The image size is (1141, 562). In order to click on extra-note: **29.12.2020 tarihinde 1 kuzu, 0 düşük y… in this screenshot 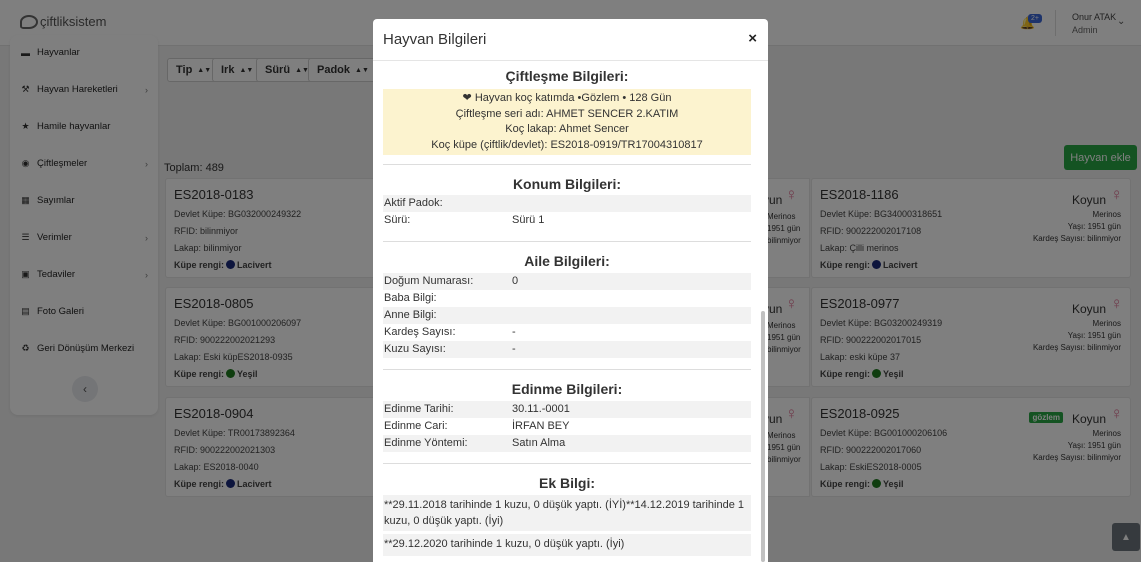, I will do `click(567, 545)`.